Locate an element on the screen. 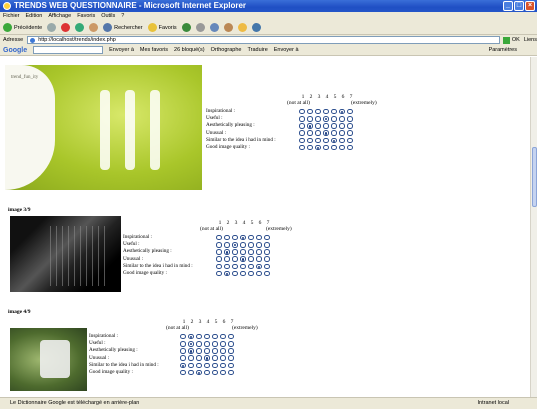  home-icon is located at coordinates (94, 27).